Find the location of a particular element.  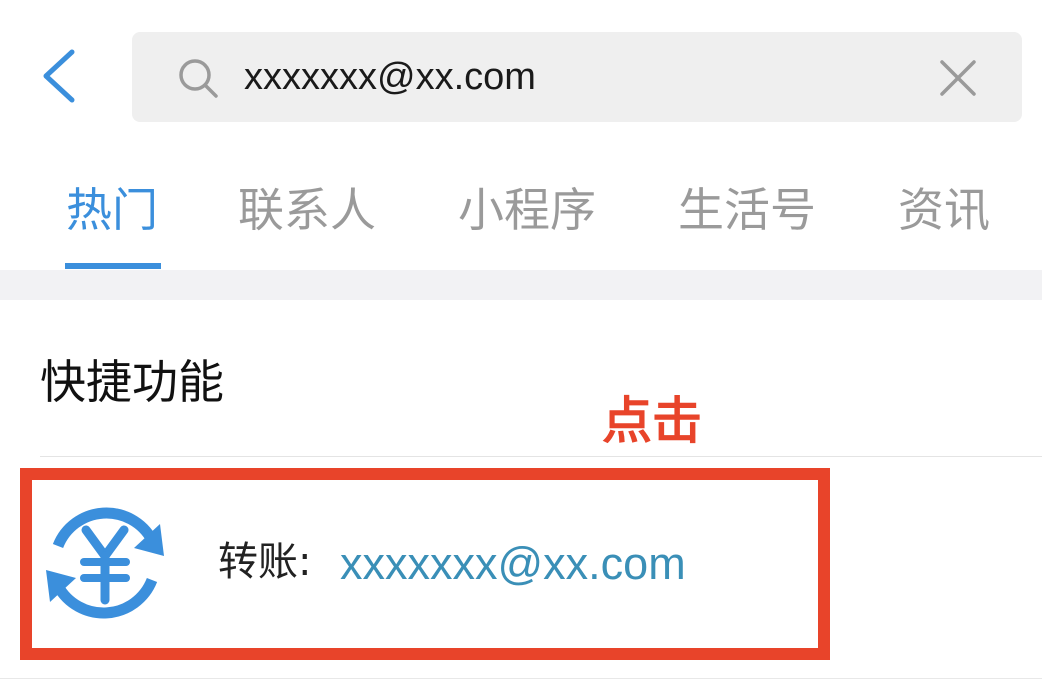

result-email: xxxxxxx@xx.com is located at coordinates (513, 564).